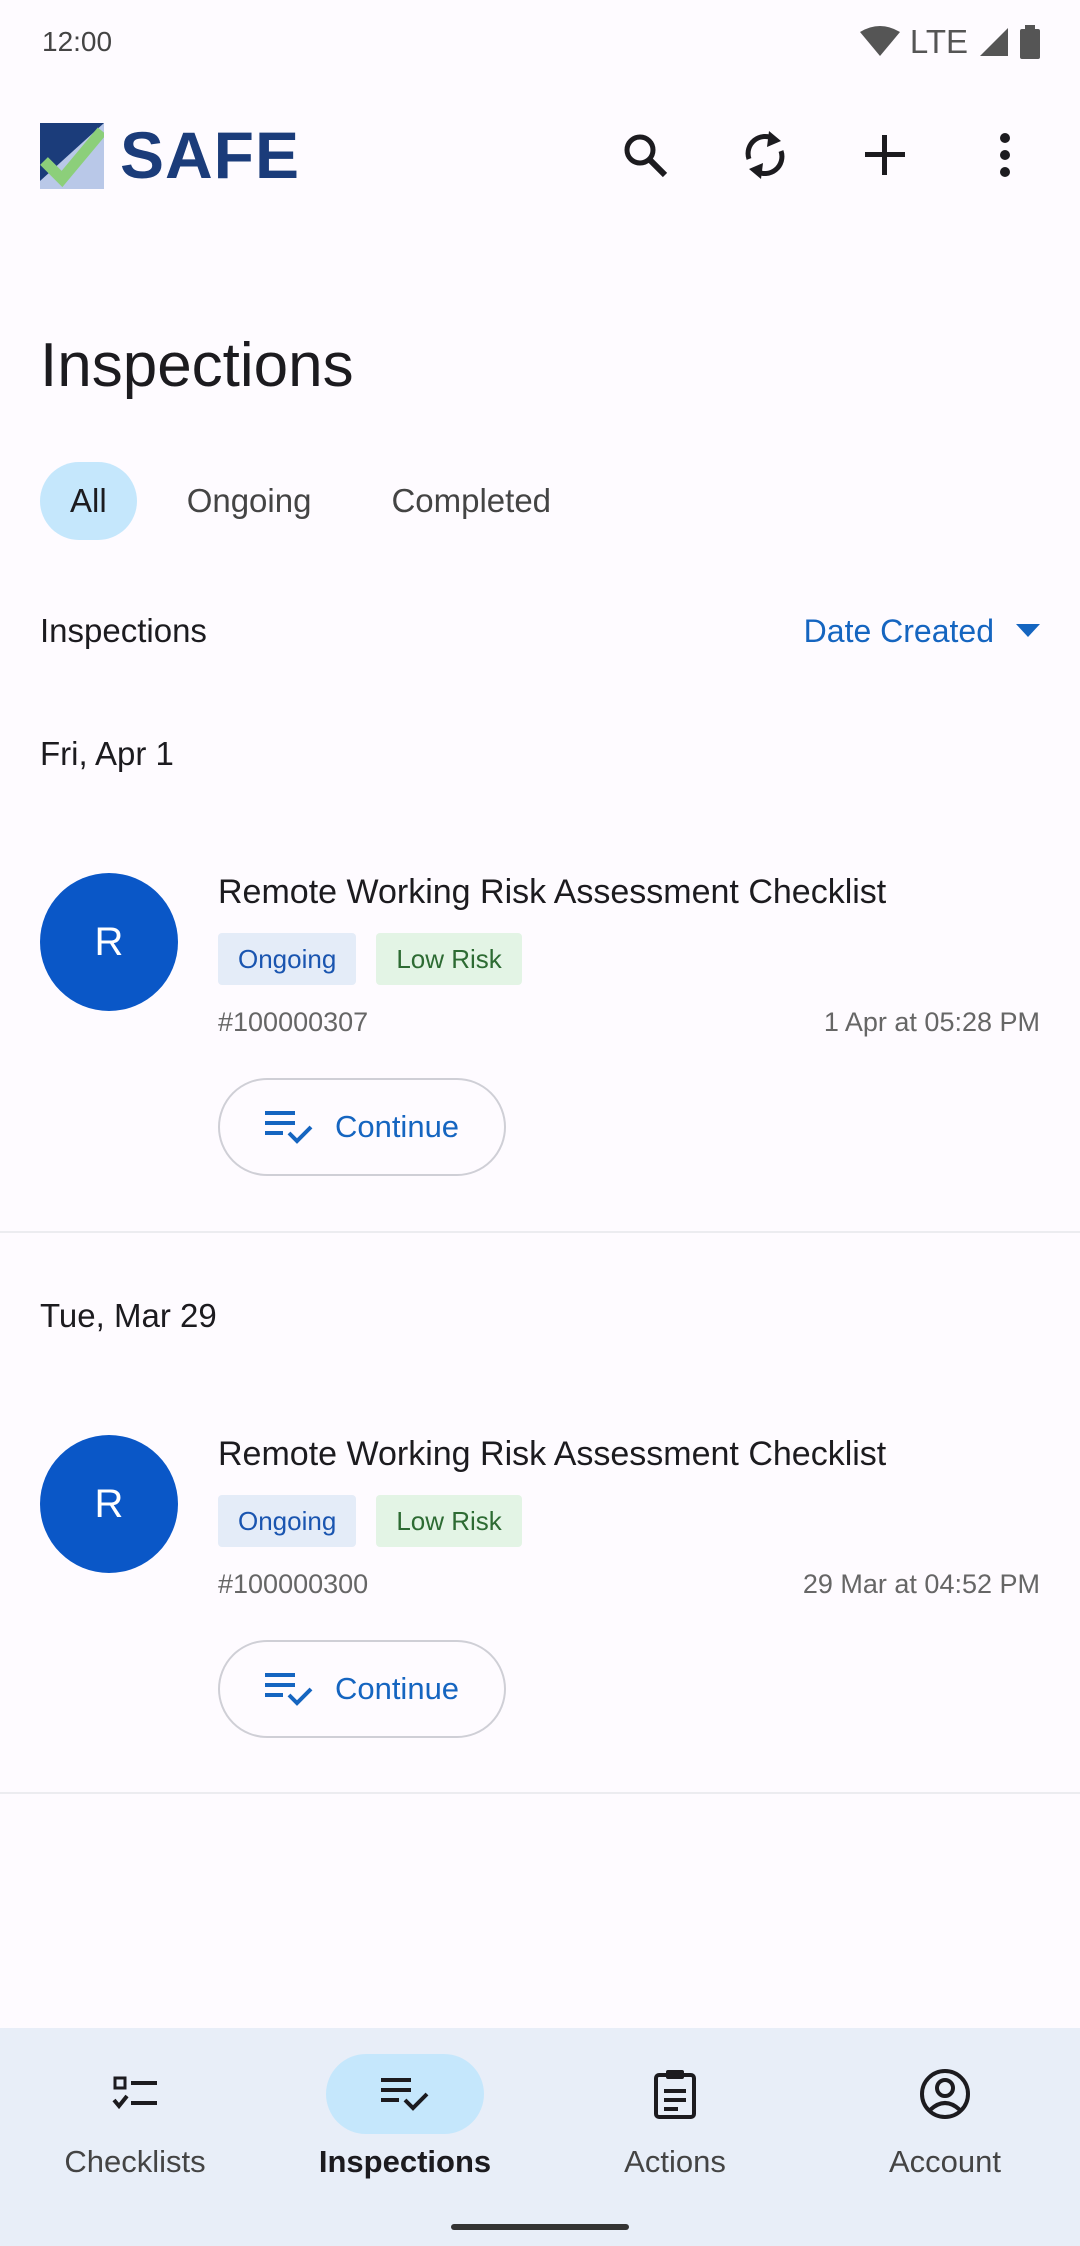  I want to click on sync-button, so click(765, 155).